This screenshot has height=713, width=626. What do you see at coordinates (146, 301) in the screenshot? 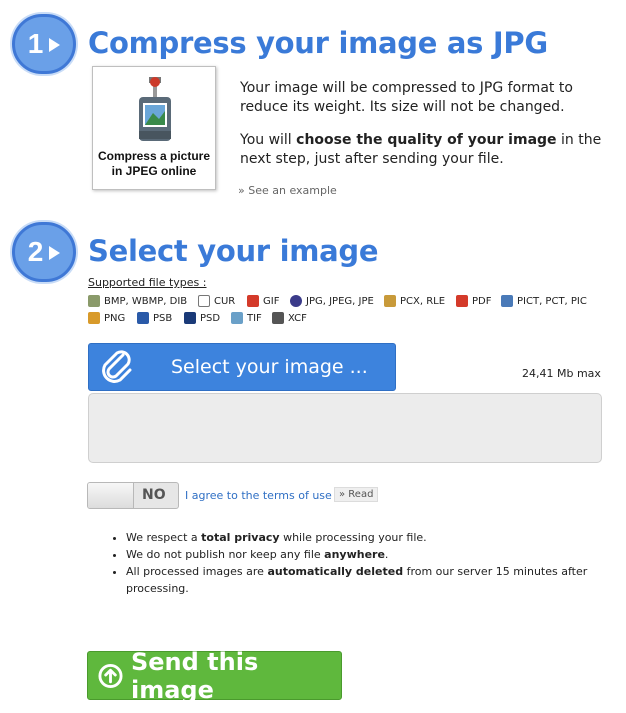
I see `filetype-label: BMP, WBMP, DIB` at bounding box center [146, 301].